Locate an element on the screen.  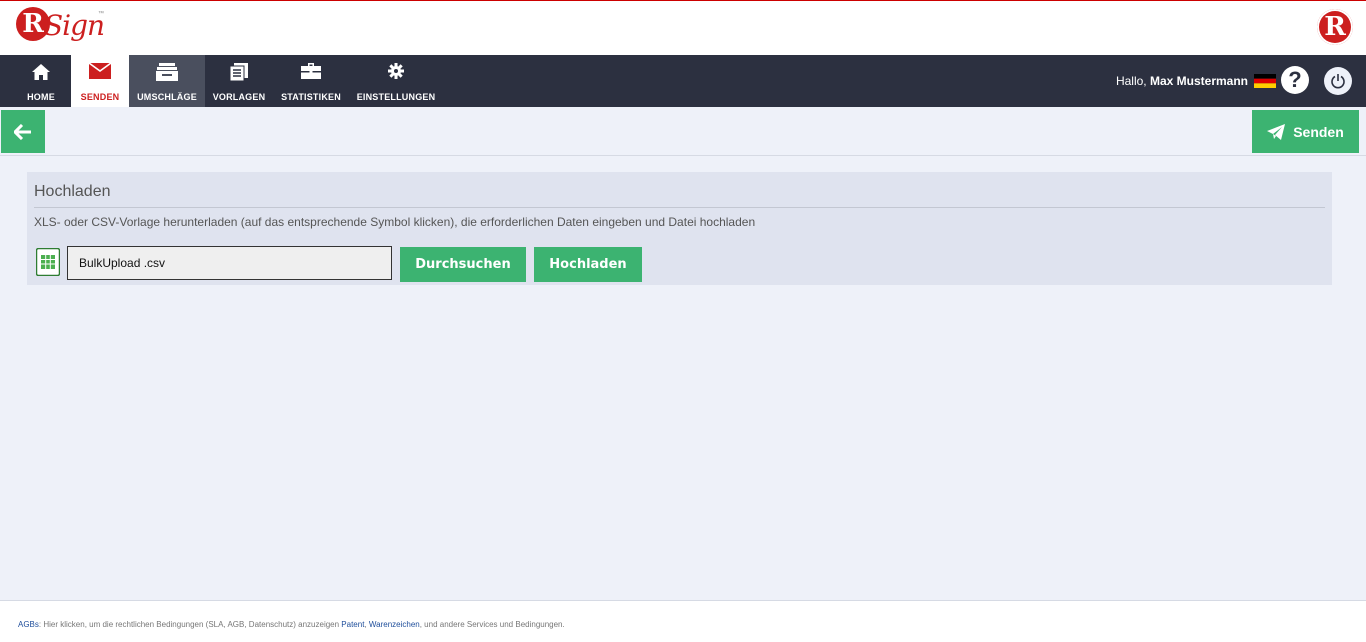
documents-icon is located at coordinates (239, 73).